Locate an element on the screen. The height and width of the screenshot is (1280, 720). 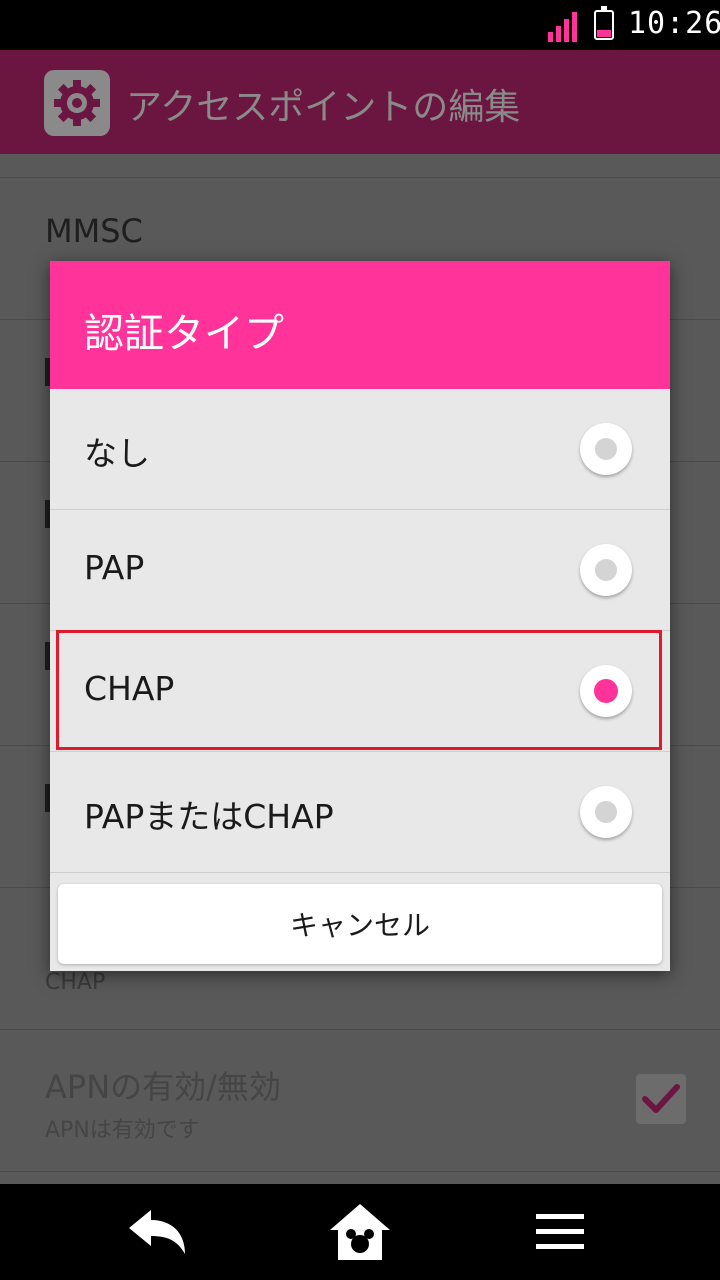
setting-auth-value: CHAP is located at coordinates (75, 982).